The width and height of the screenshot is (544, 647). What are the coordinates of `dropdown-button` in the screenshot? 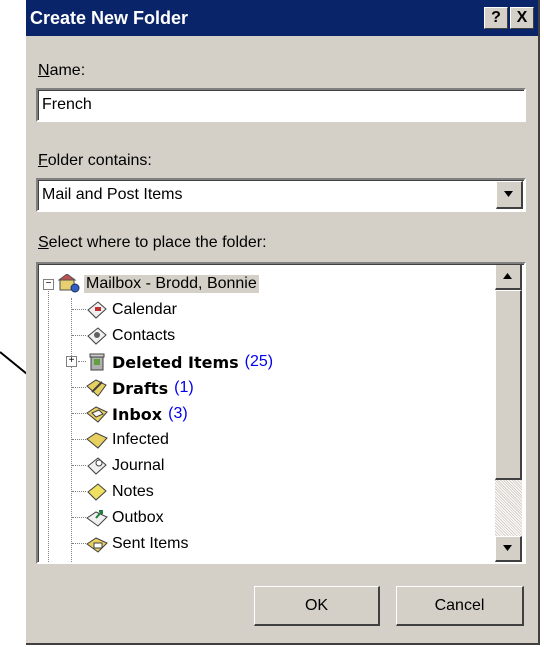 It's located at (509, 195).